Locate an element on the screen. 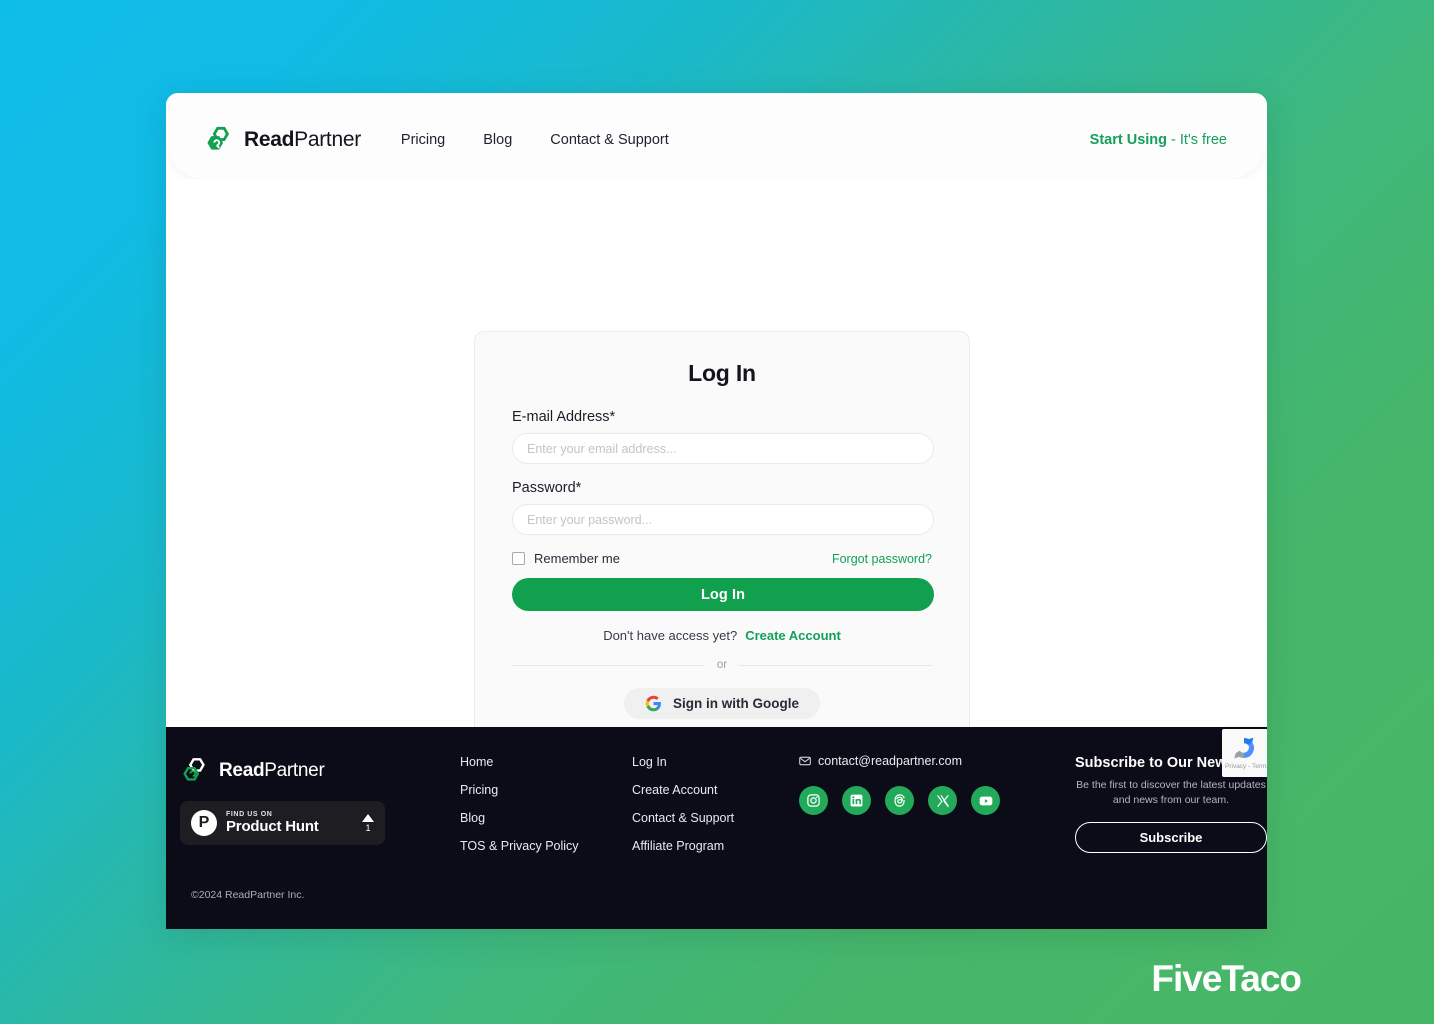 The image size is (1434, 1024). instagram-icon is located at coordinates (813, 800).